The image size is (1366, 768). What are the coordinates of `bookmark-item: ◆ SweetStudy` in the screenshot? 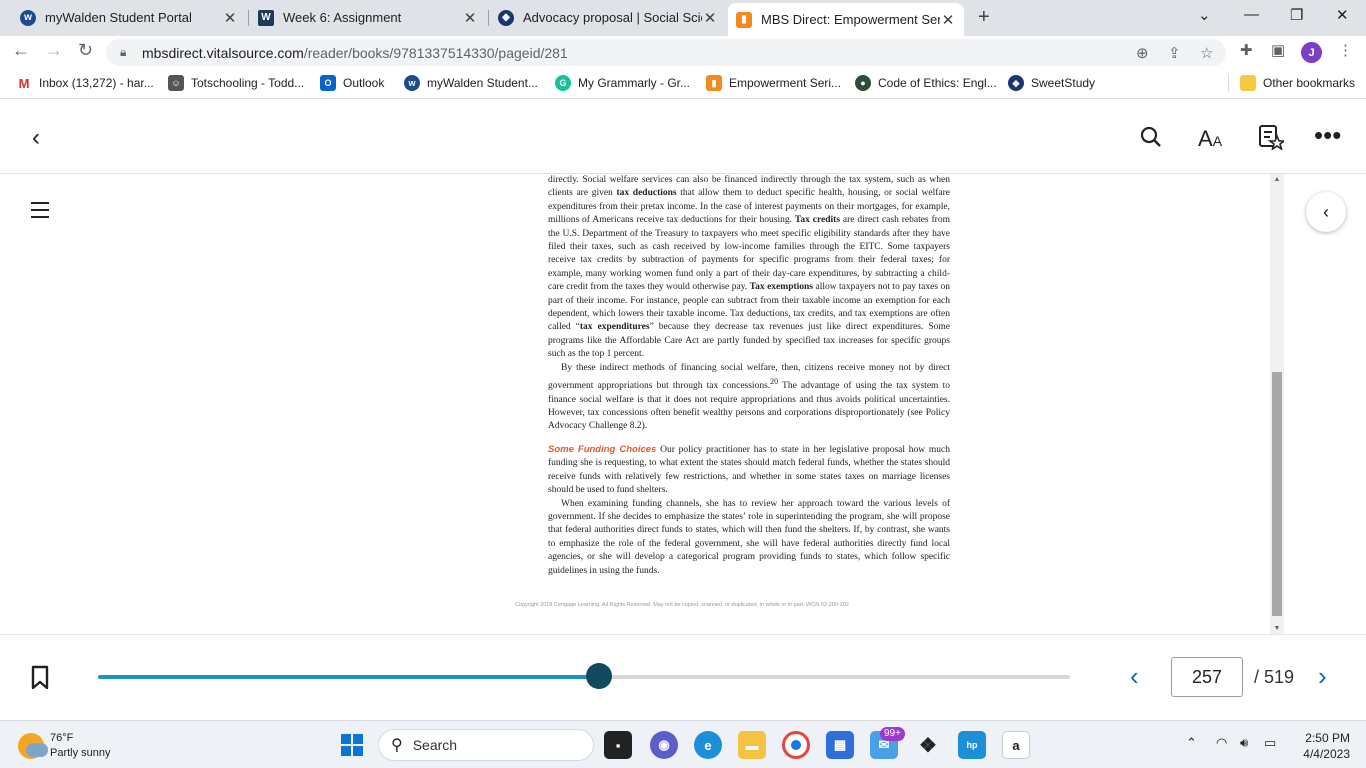 It's located at (1051, 83).